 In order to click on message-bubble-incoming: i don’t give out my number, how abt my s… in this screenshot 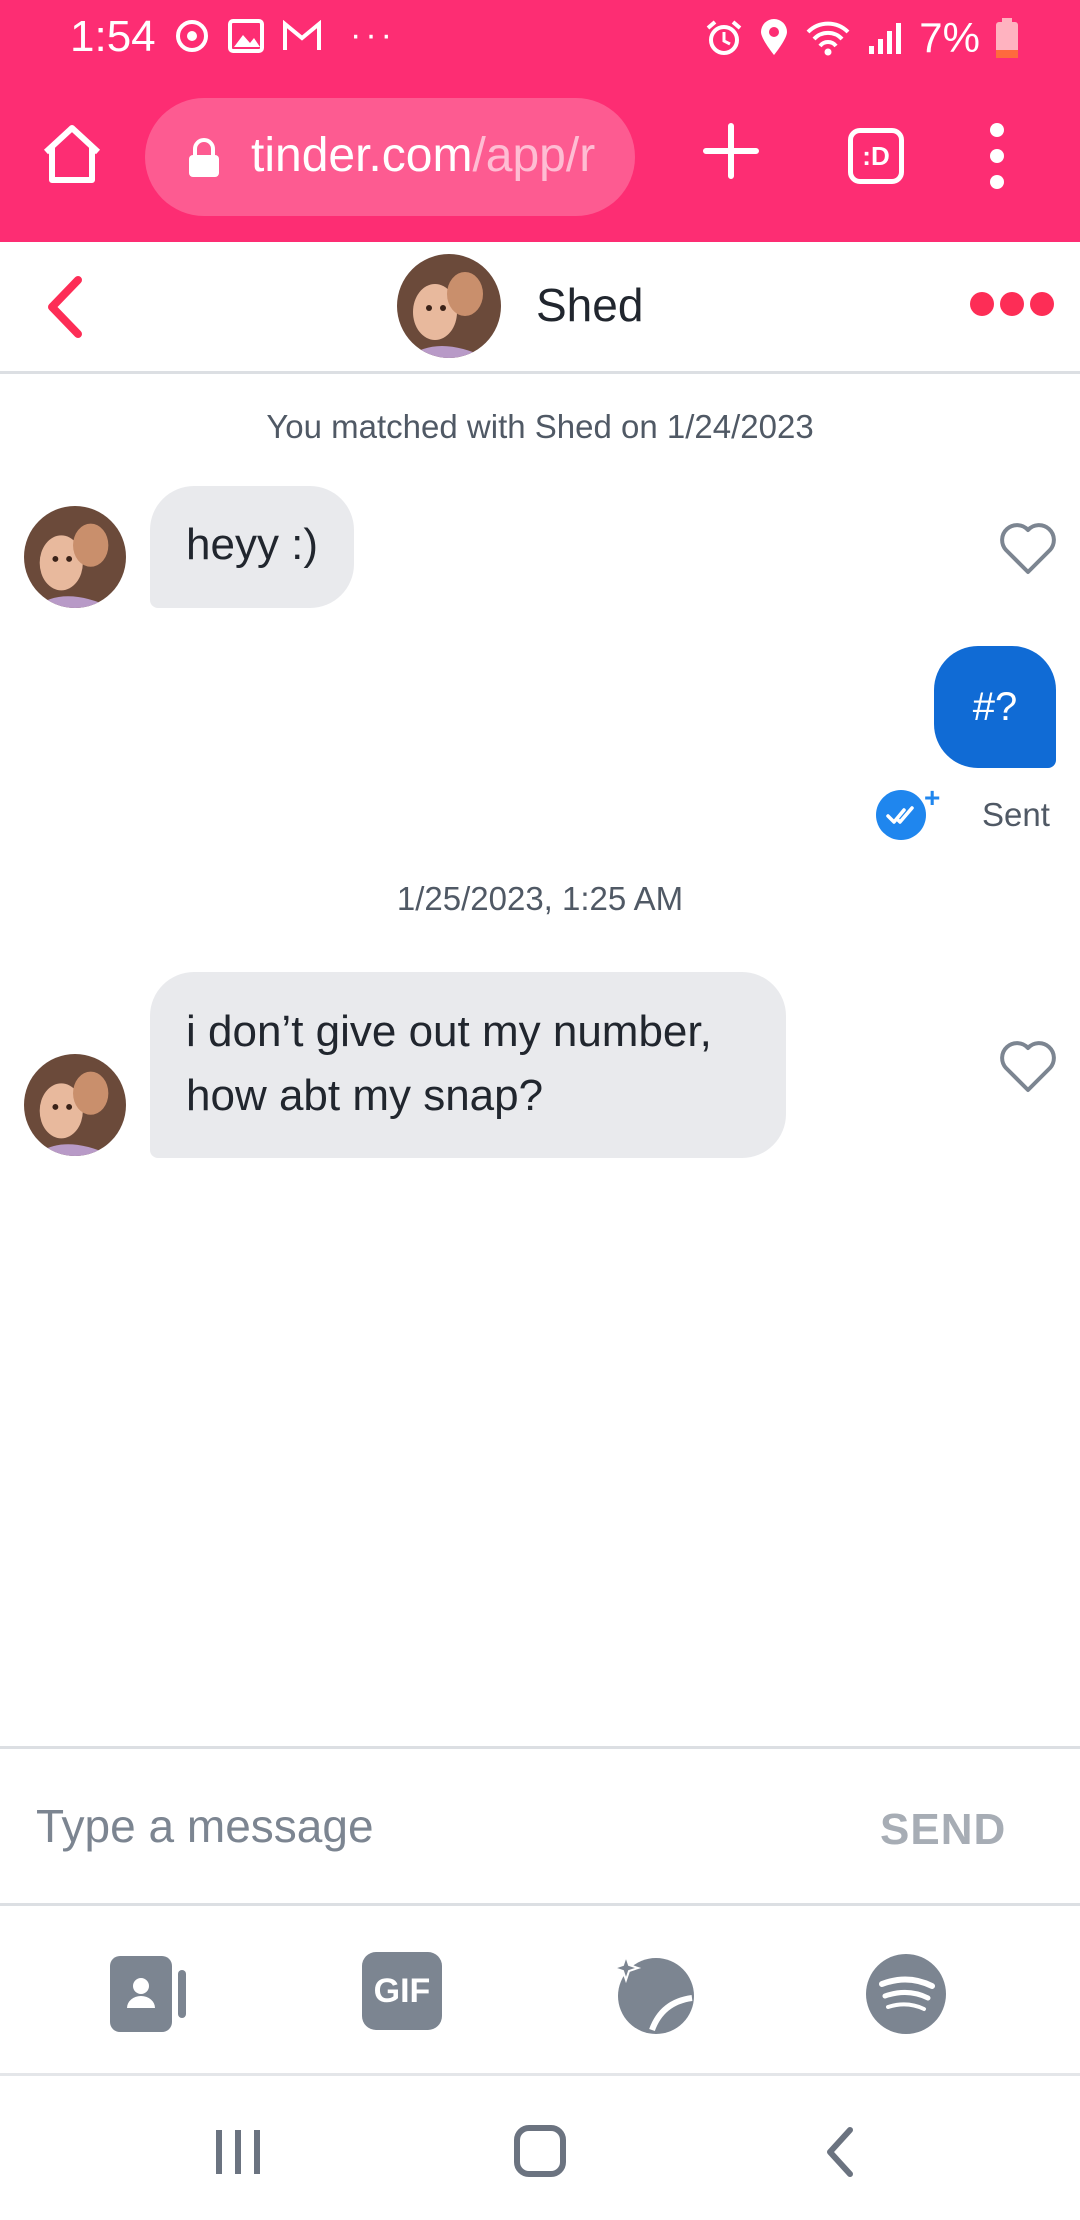, I will do `click(468, 1065)`.